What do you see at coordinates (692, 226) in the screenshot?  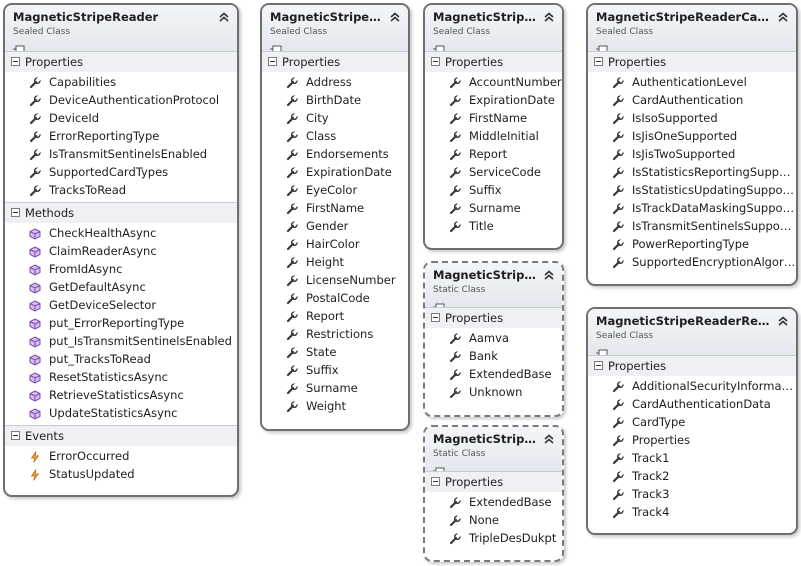 I see `member-item: IsTransmitSentinelsSupported` at bounding box center [692, 226].